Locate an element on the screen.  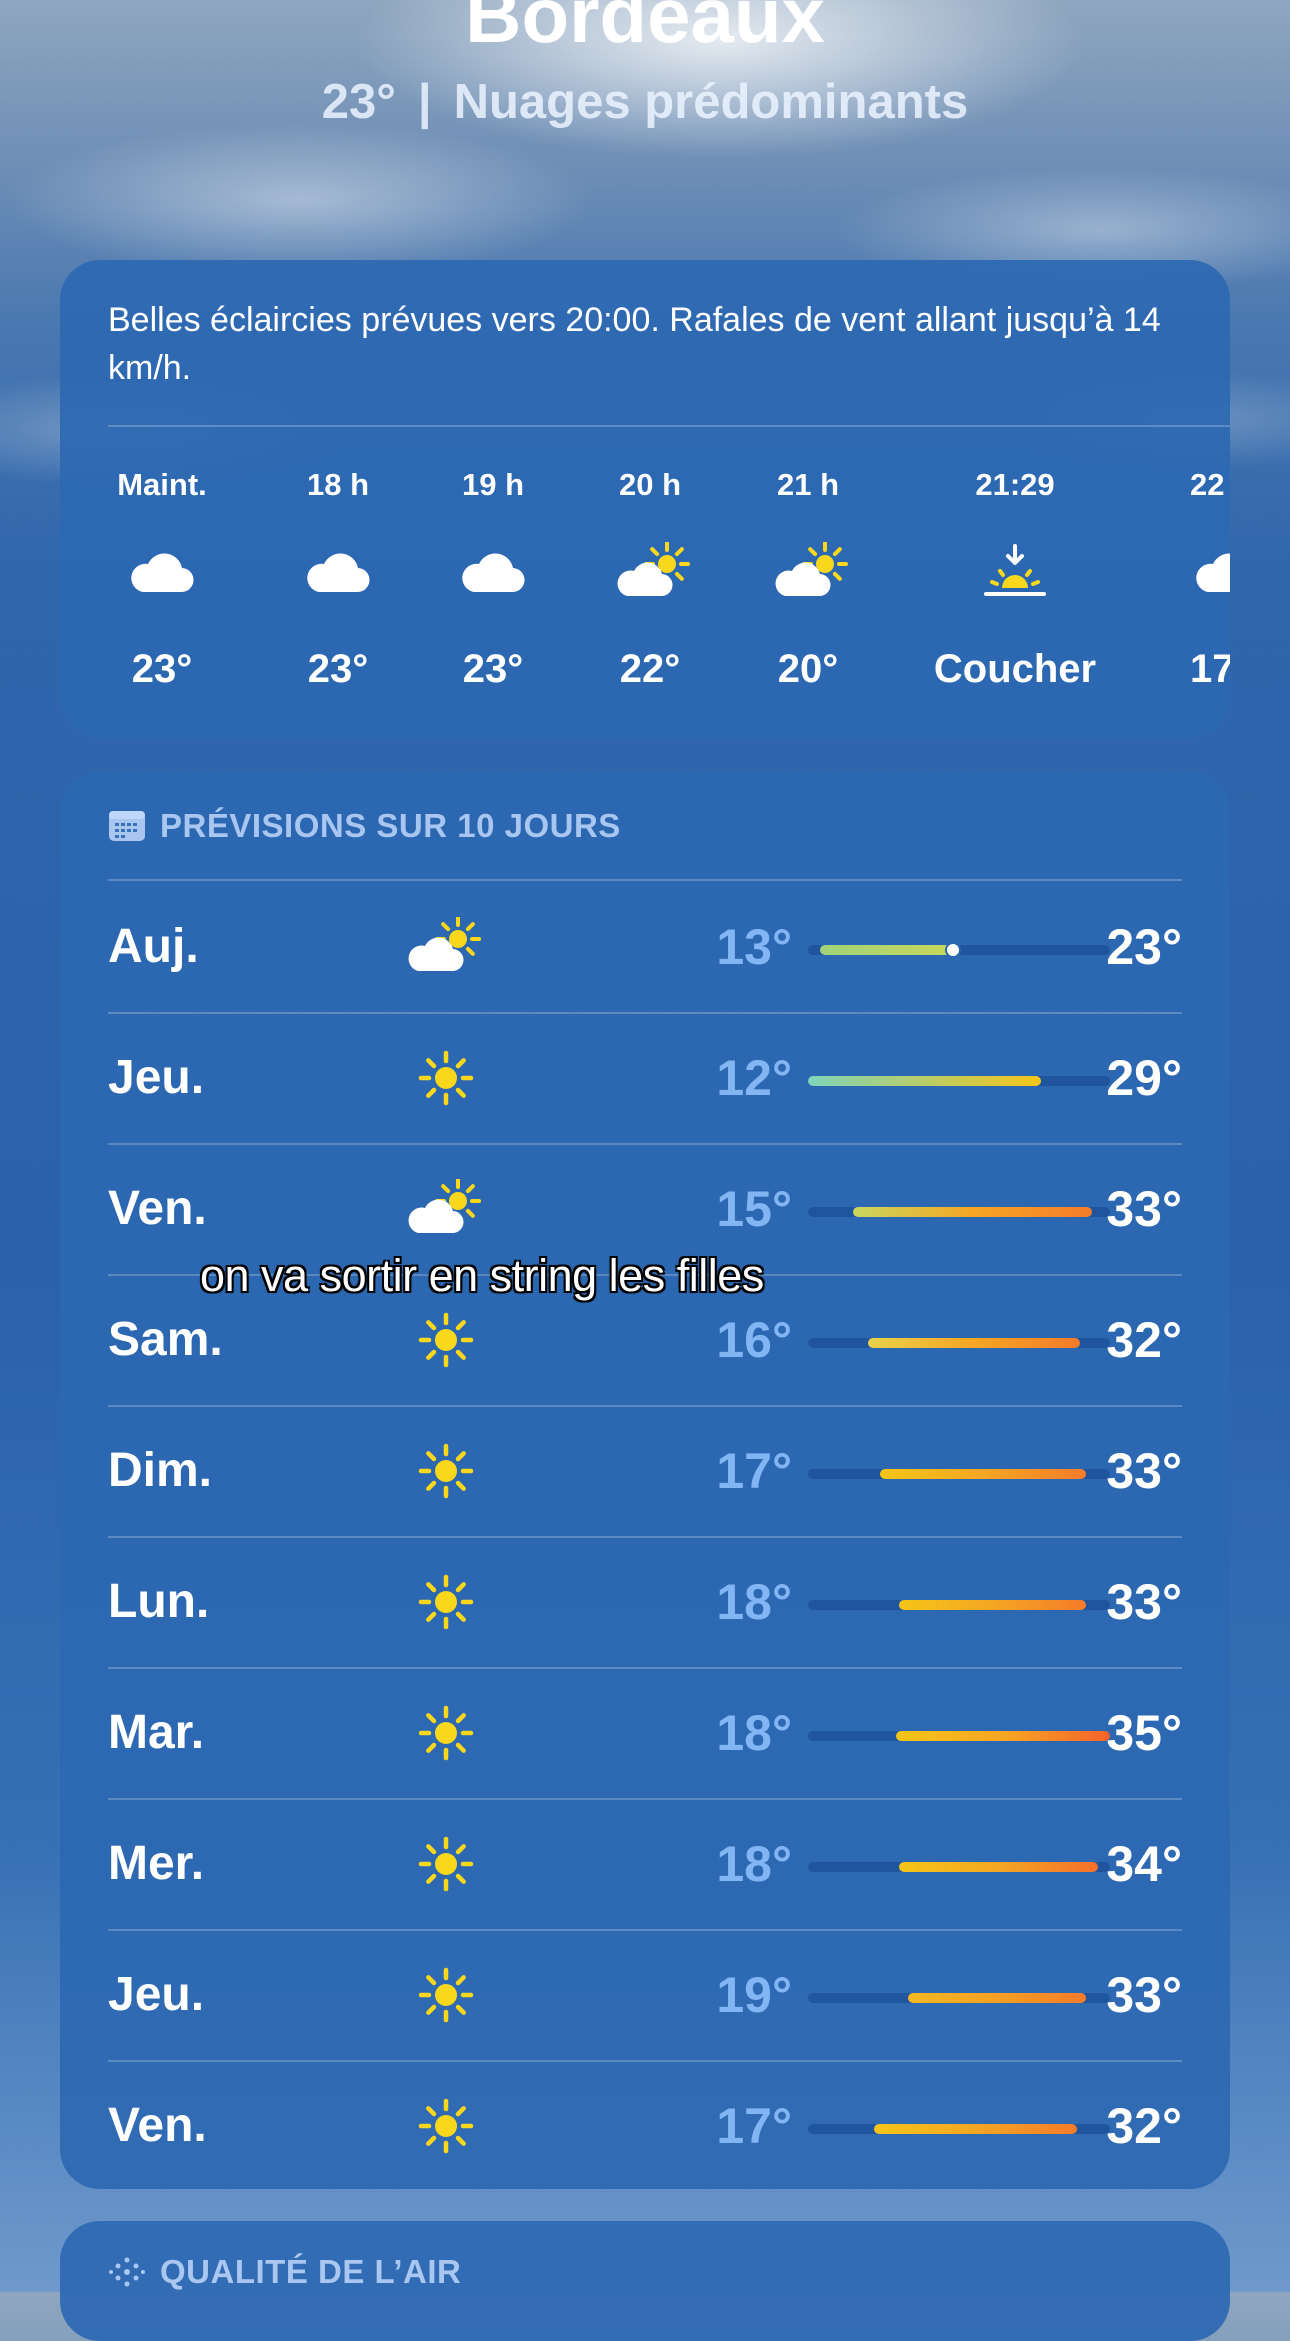
day-name: Sam. is located at coordinates (165, 1339).